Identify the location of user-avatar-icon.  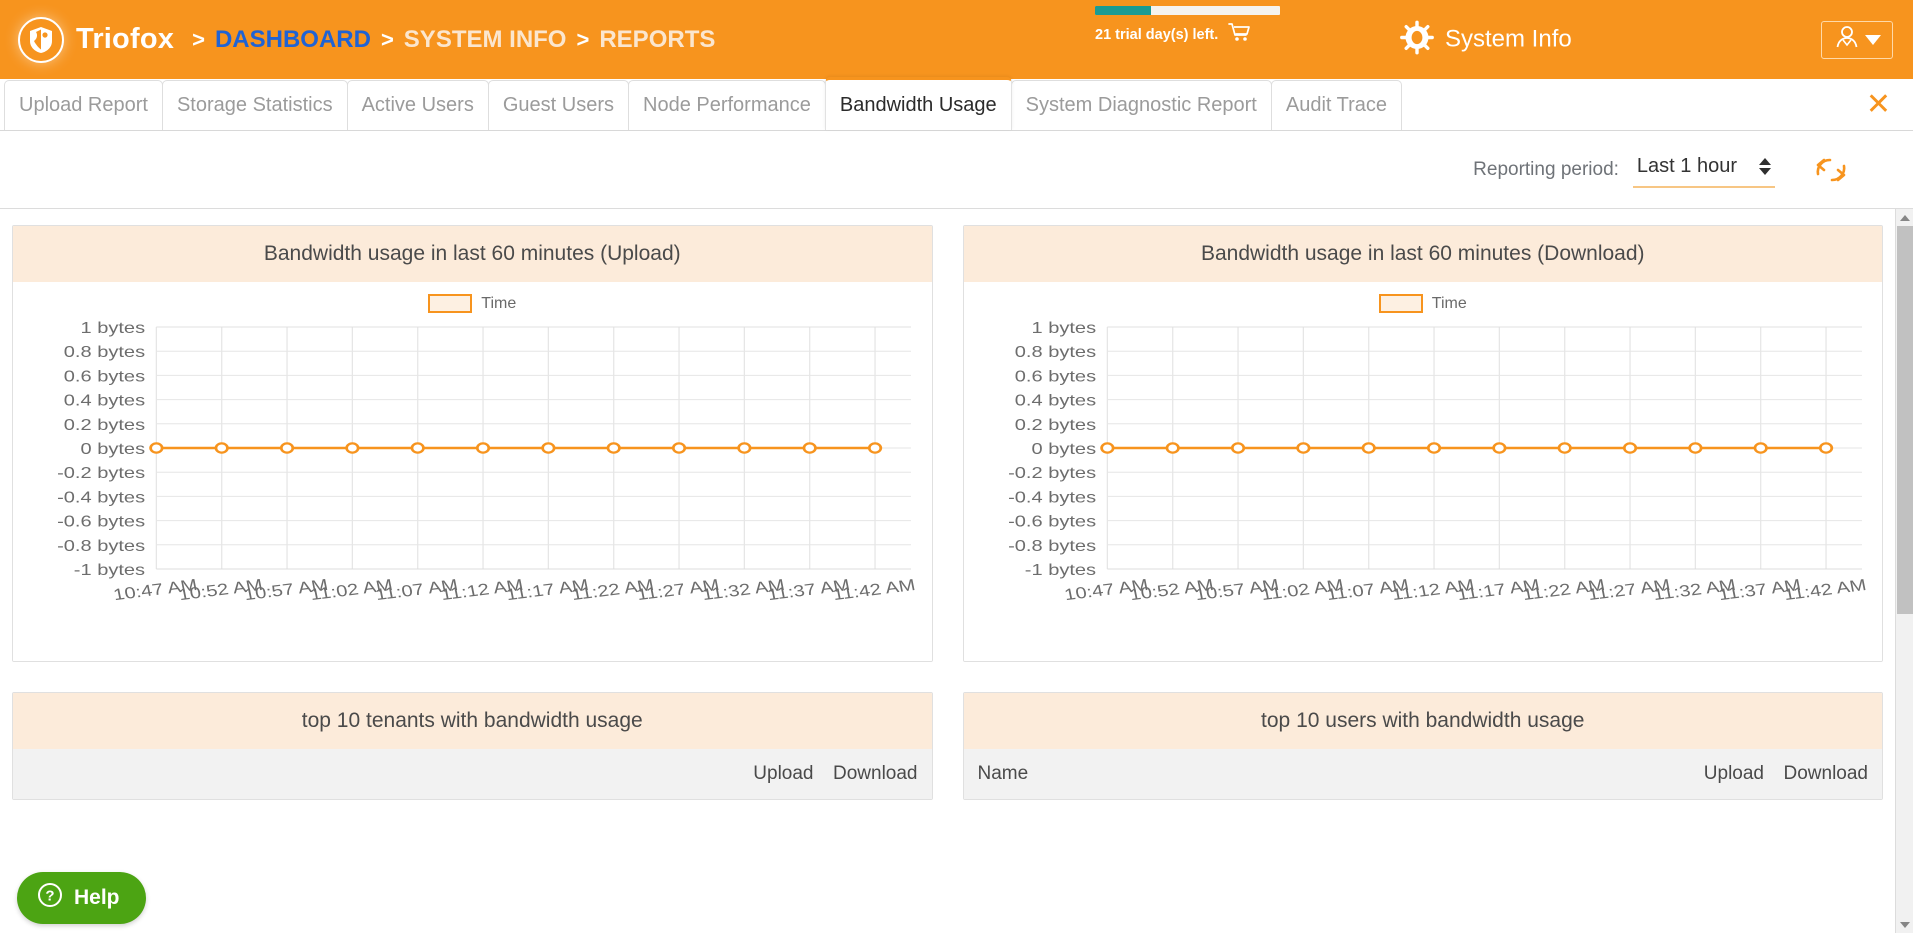
(1847, 39).